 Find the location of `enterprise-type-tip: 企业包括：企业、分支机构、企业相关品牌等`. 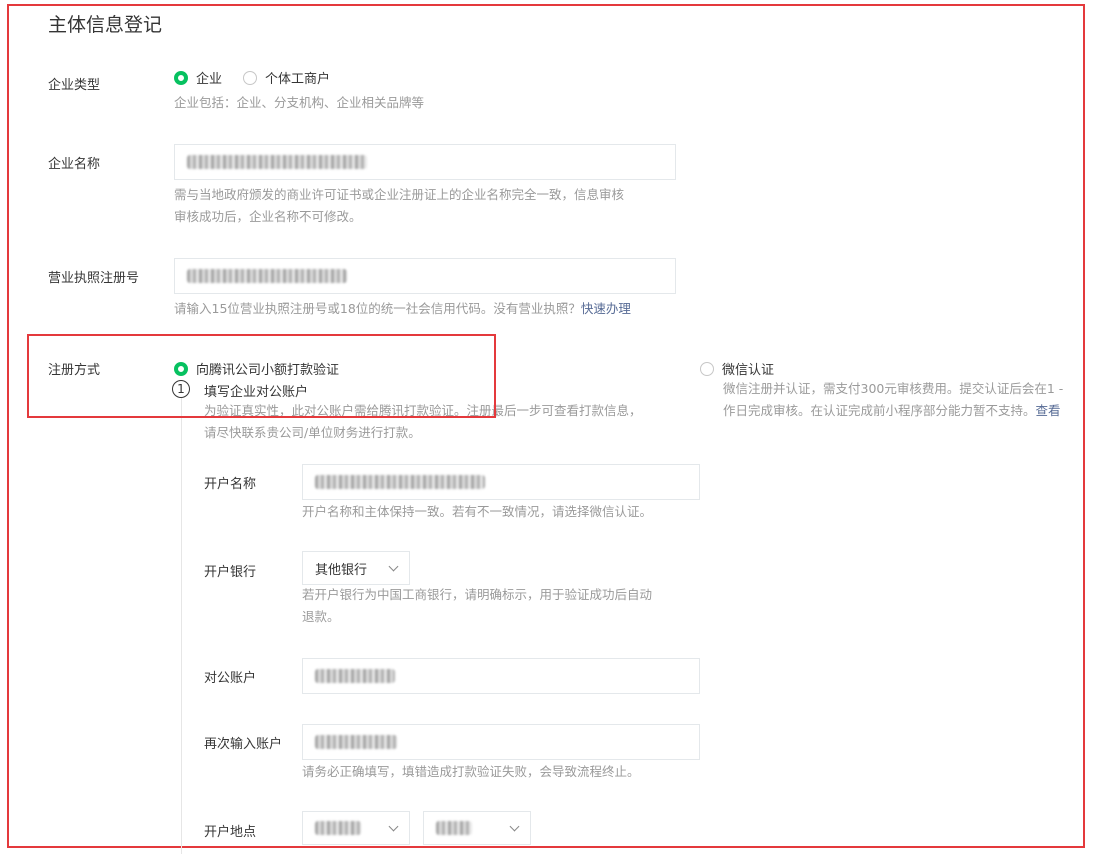

enterprise-type-tip: 企业包括：企业、分支机构、企业相关品牌等 is located at coordinates (299, 102).